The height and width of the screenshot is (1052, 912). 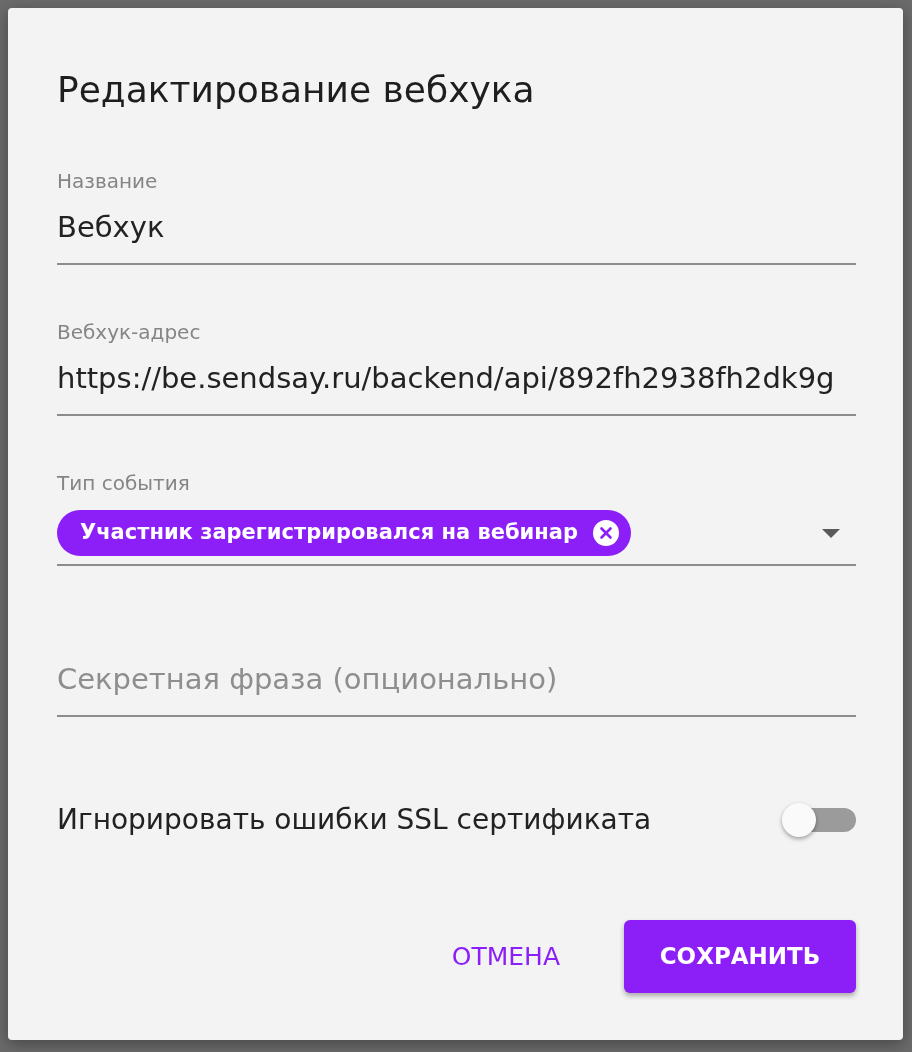 What do you see at coordinates (354, 820) in the screenshot?
I see `switch-label: Игнорировать ошибки SSL сертификата` at bounding box center [354, 820].